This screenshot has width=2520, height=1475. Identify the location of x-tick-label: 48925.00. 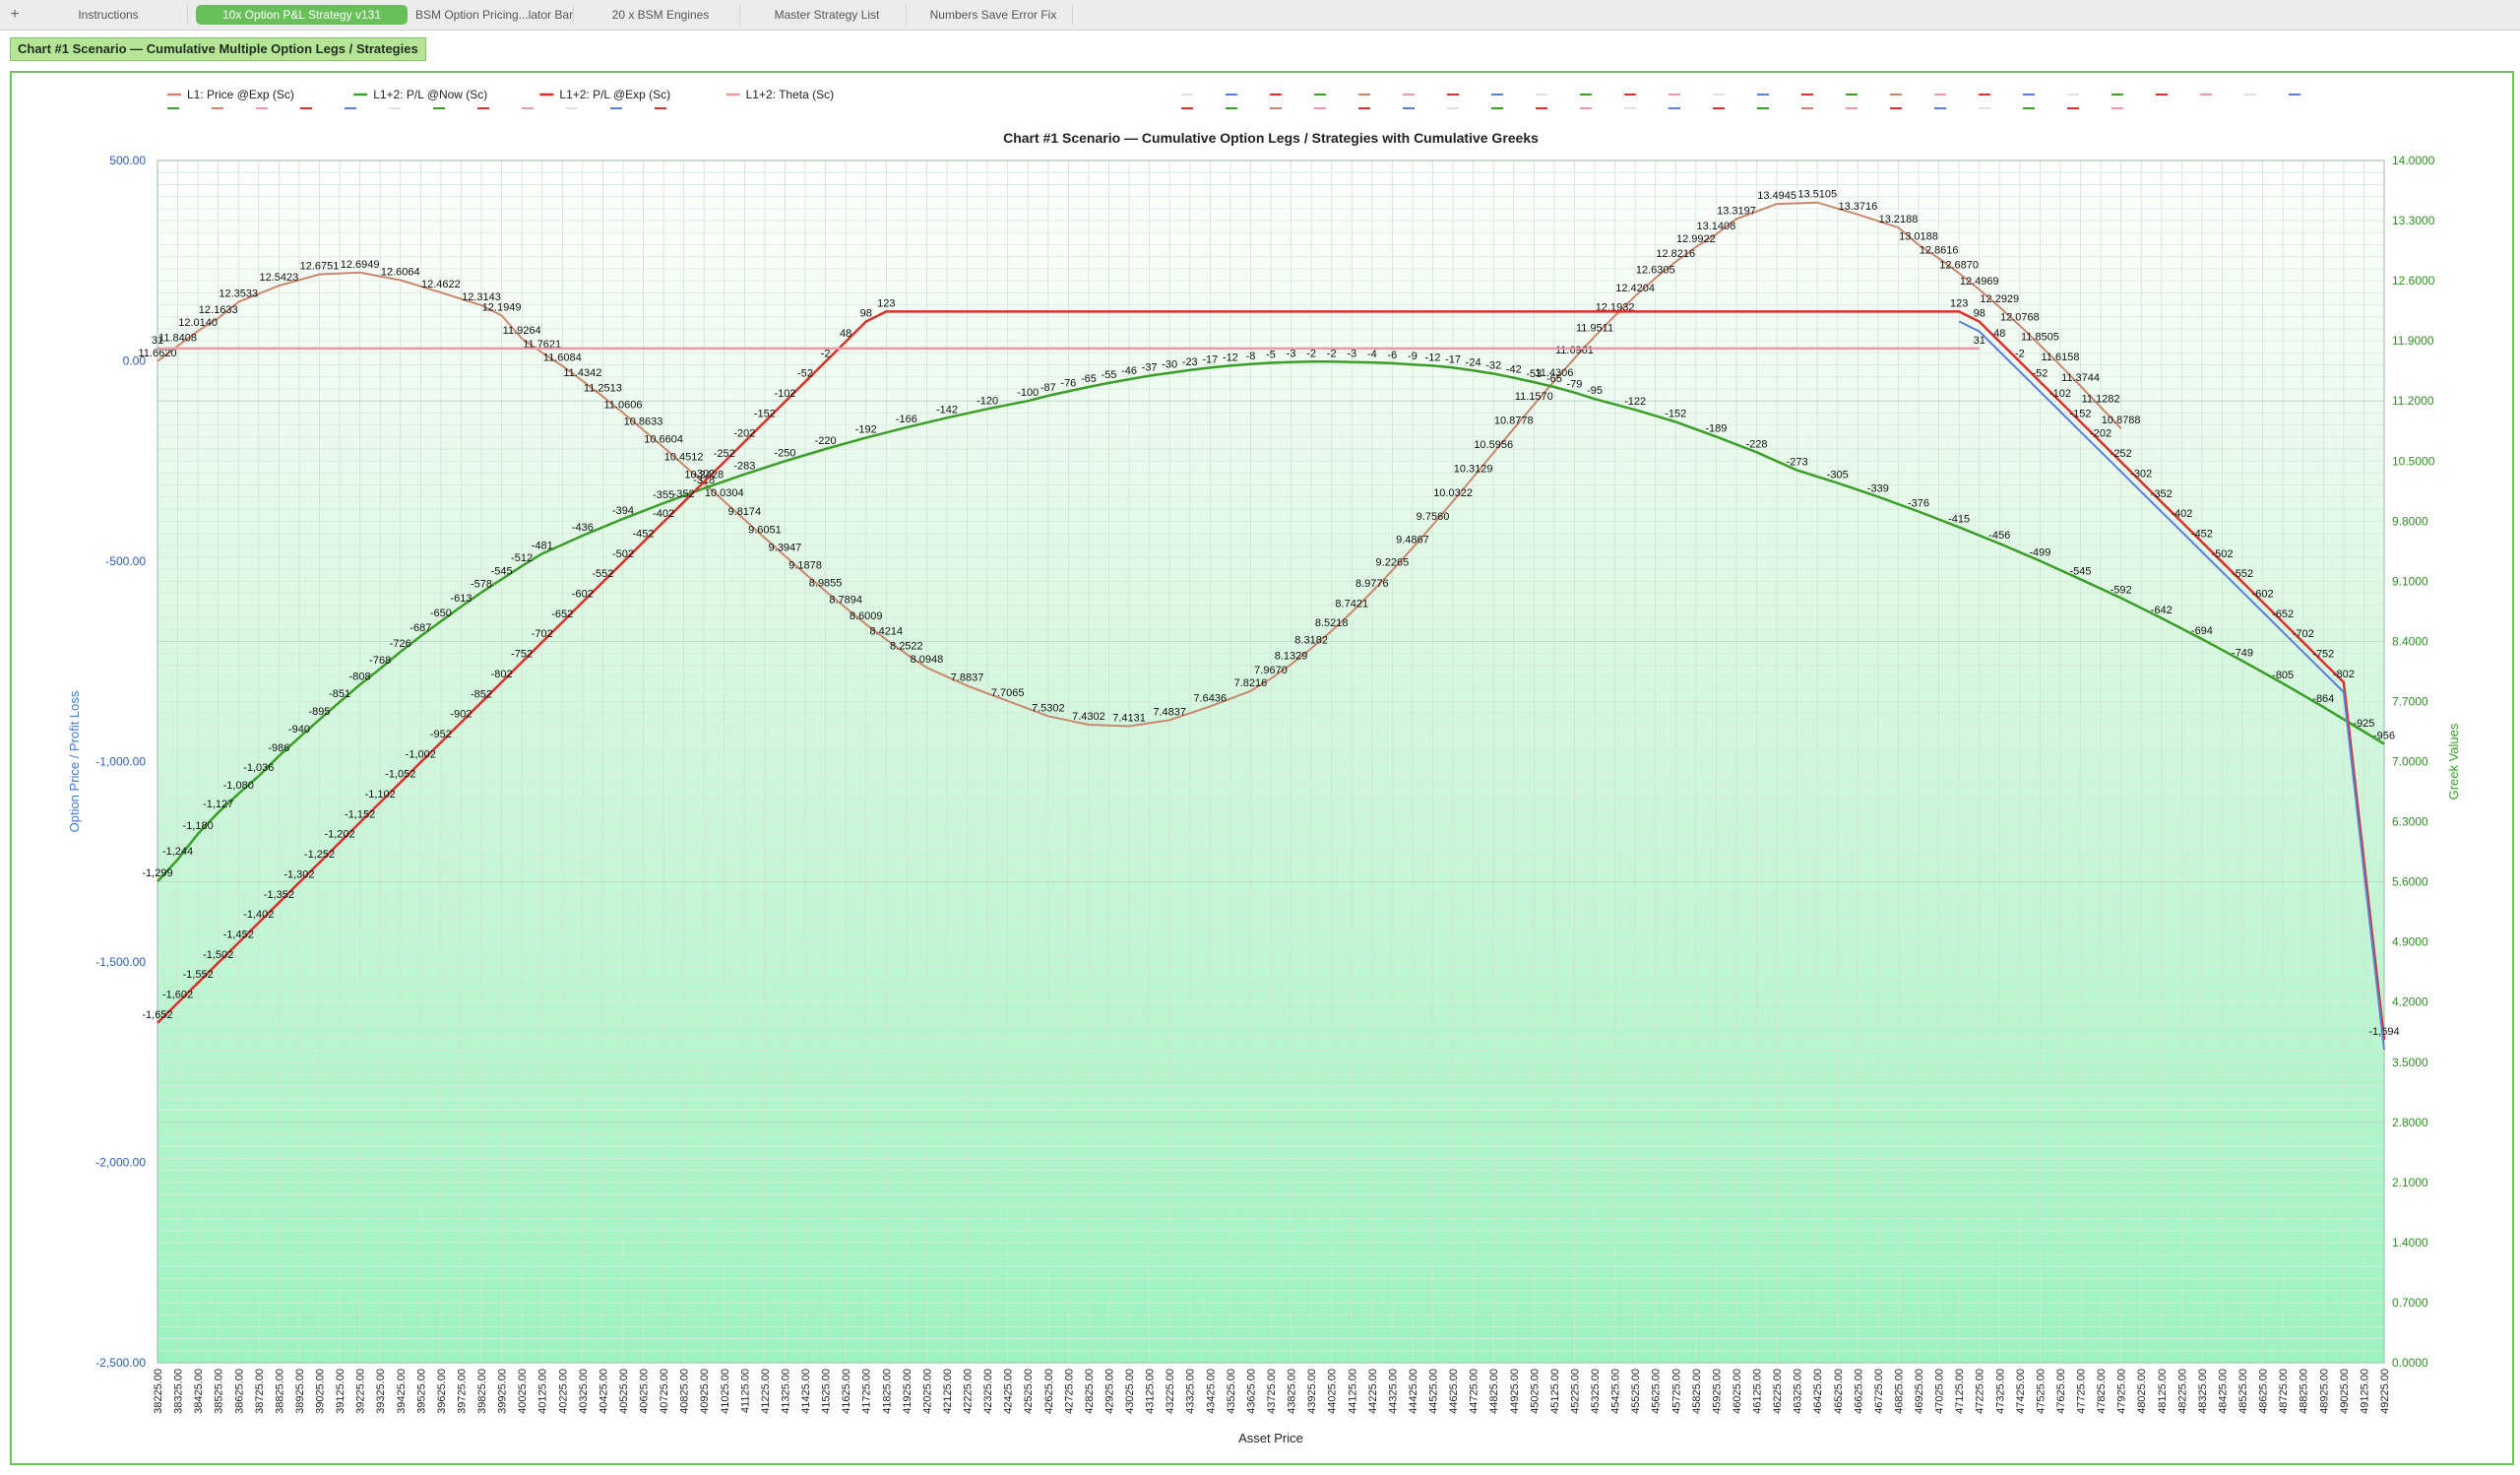
(2324, 1391).